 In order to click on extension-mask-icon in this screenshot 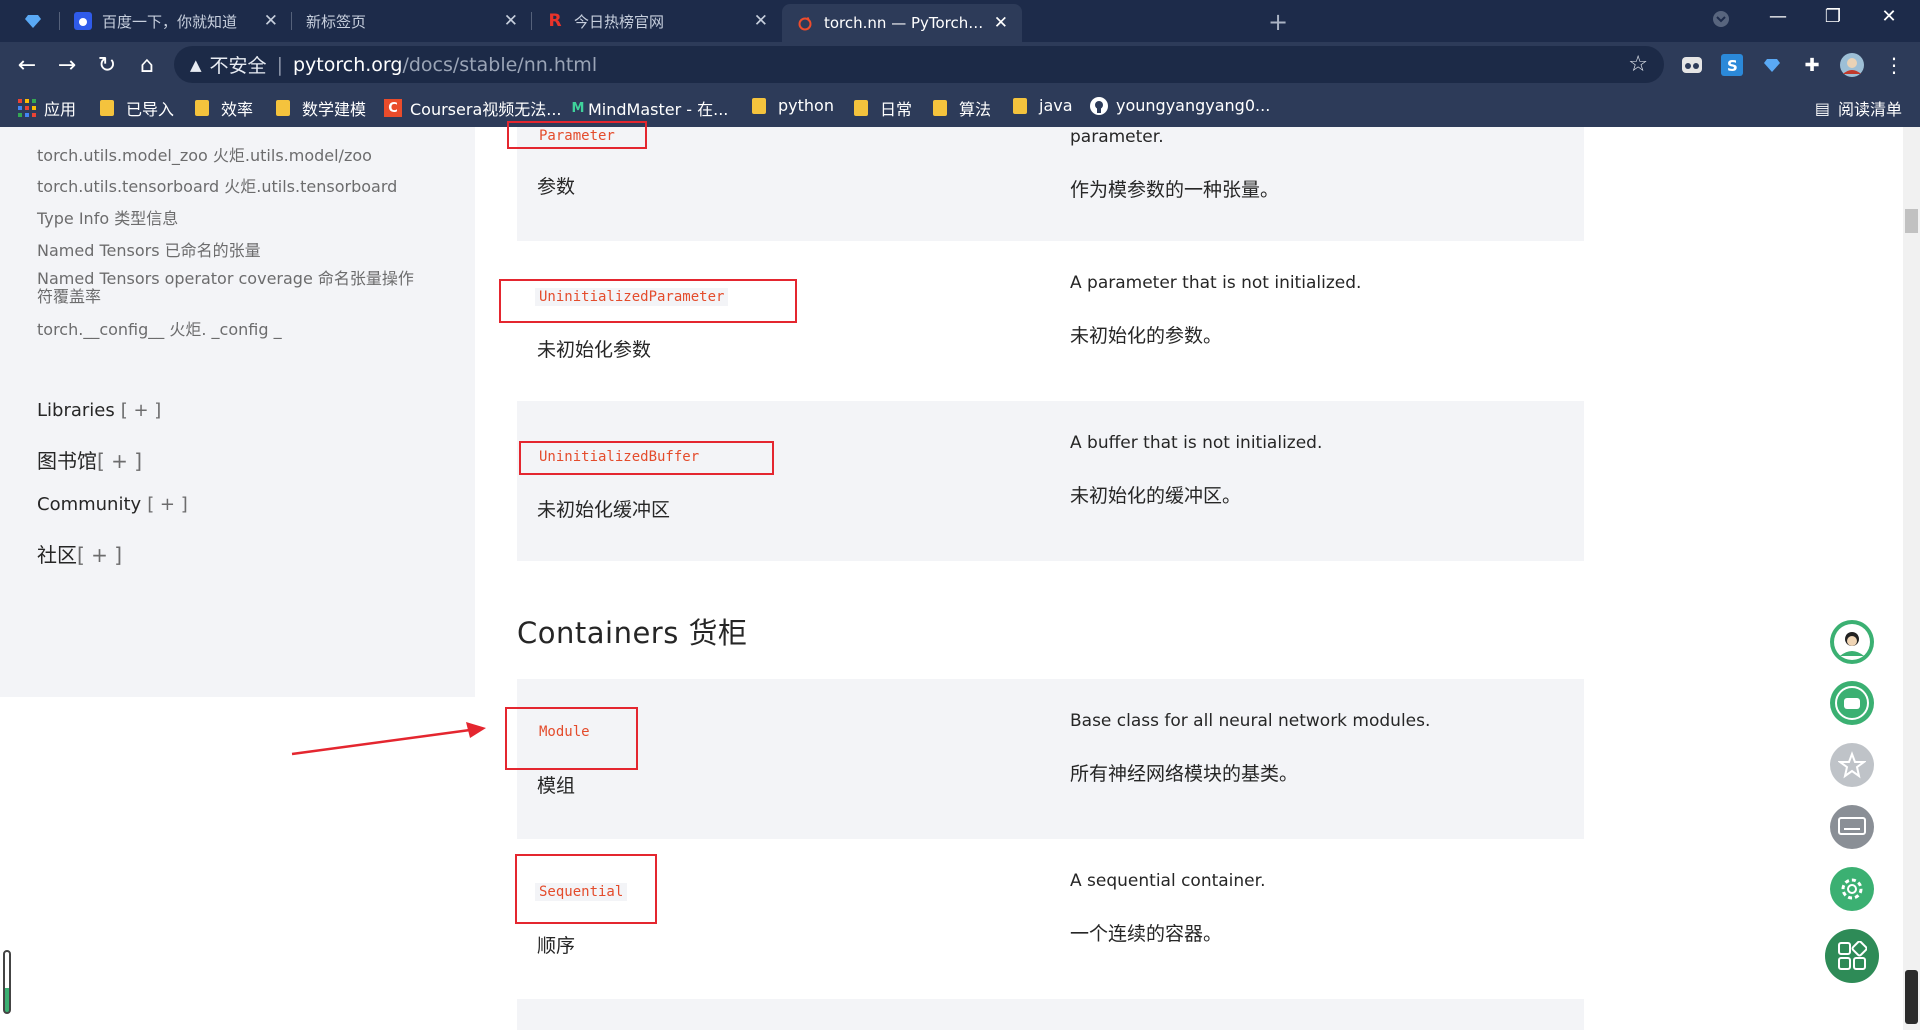, I will do `click(1692, 65)`.